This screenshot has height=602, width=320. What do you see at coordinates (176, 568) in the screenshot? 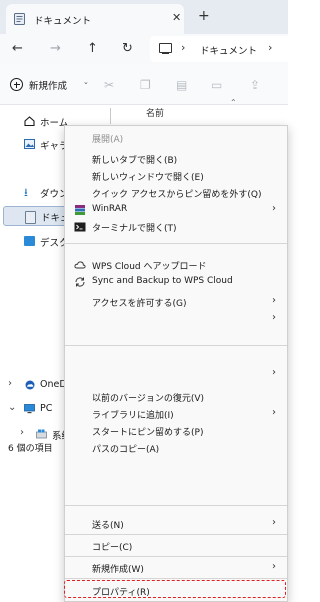
I see `menu-item-new: 新規作成(W) ›` at bounding box center [176, 568].